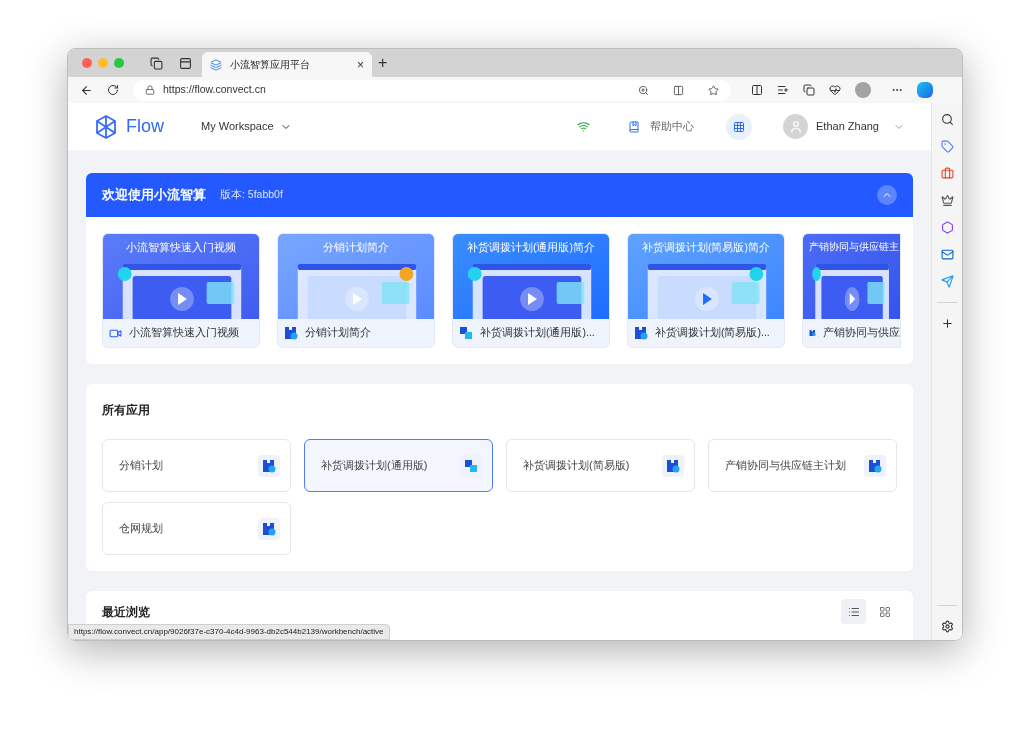 This screenshot has height=733, width=1029. Describe the element at coordinates (706, 247) in the screenshot. I see `card-title: 补货调拨计划(简易版)简介` at that location.